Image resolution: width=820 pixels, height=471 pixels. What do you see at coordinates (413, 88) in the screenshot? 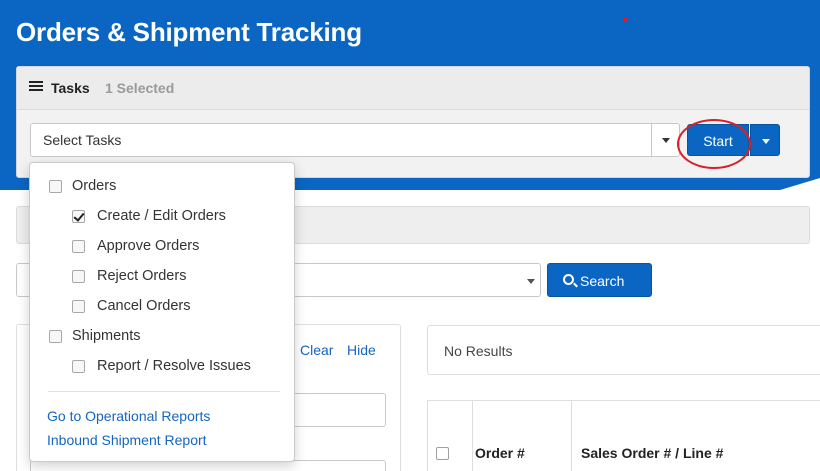
I see `tasks-panel-header: Tasks 1 Selected` at bounding box center [413, 88].